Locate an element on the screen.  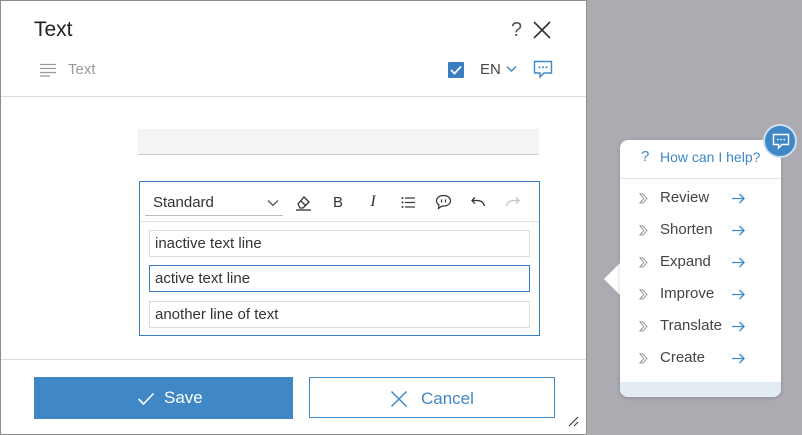
language-selector: EN is located at coordinates (490, 69).